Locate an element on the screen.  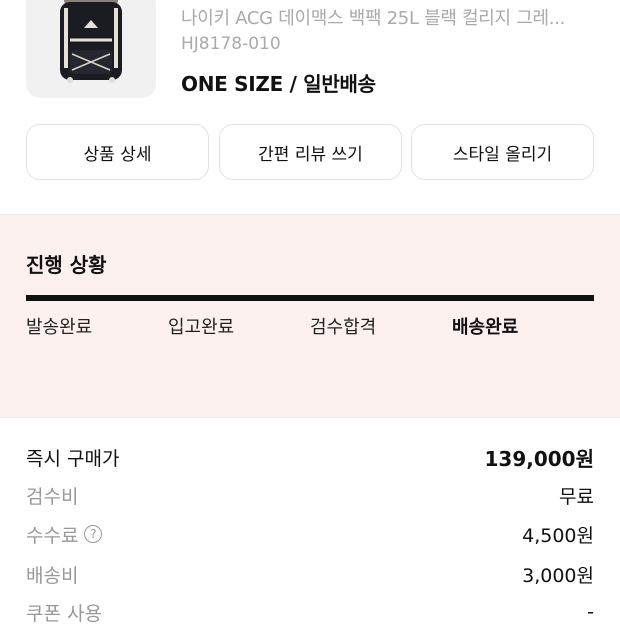
instant-buy-price: 139,000원 is located at coordinates (539, 458).